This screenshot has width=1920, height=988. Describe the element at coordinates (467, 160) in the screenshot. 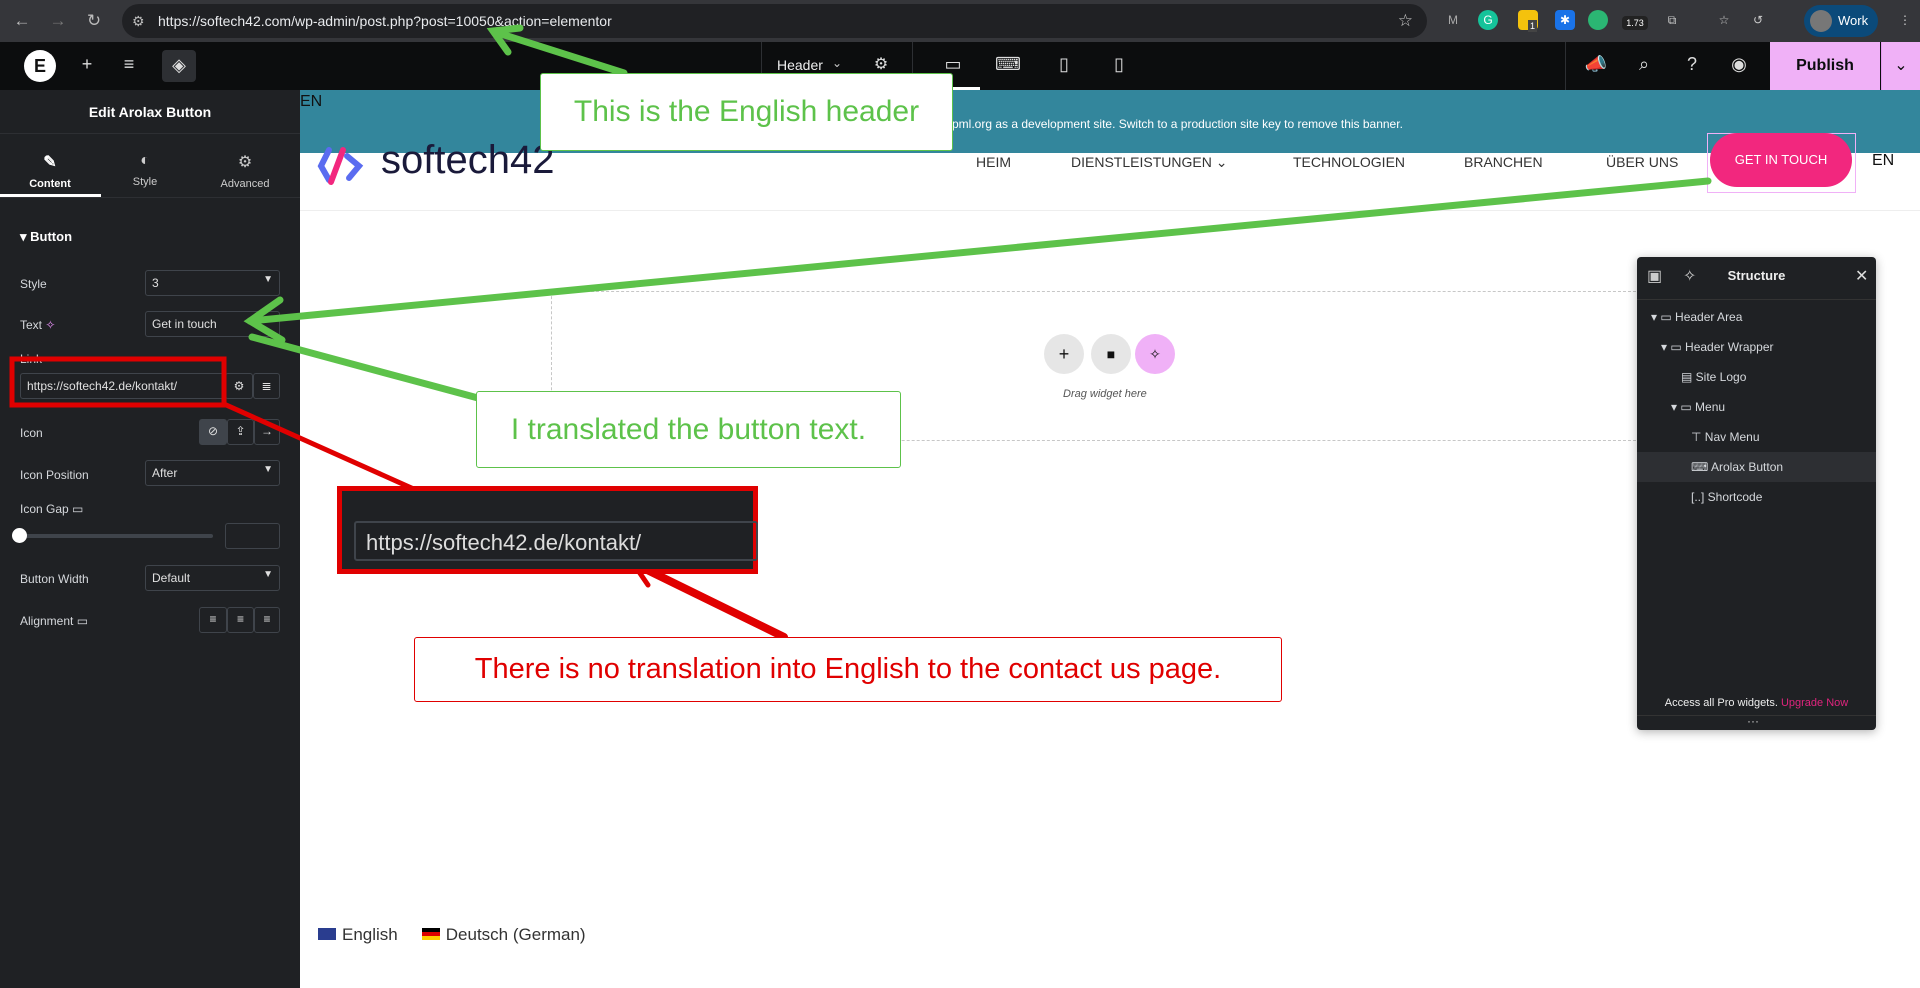

I see `site-logo-text: softech42` at that location.